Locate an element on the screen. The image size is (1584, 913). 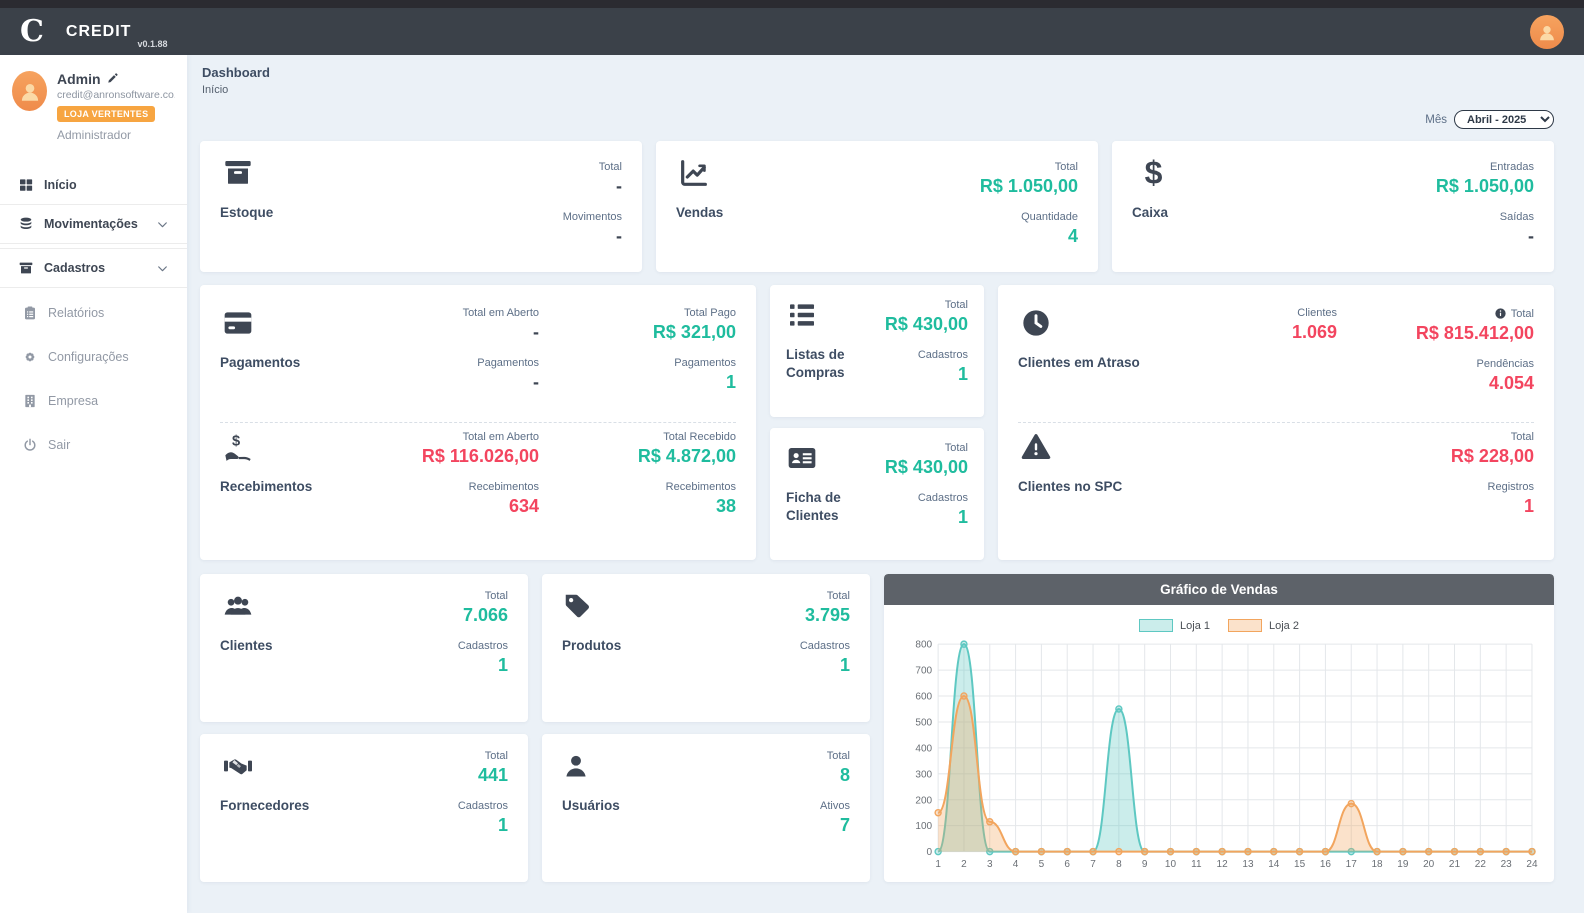
stat-value: 38 is located at coordinates (725, 505).